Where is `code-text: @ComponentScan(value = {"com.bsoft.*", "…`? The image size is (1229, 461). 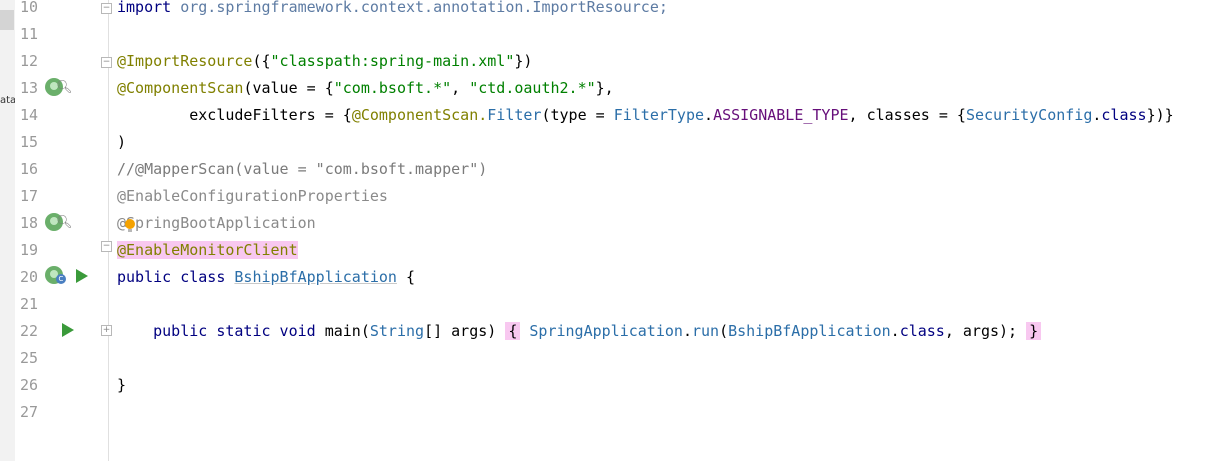 code-text: @ComponentScan(value = {"com.bsoft.*", "… is located at coordinates (365, 88).